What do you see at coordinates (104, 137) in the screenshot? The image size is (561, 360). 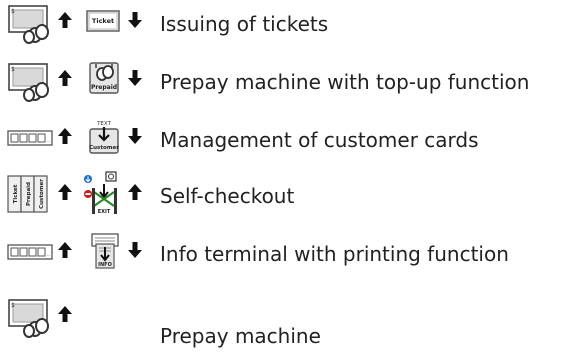 I see `customer-card-icon: TEXT Customer` at bounding box center [104, 137].